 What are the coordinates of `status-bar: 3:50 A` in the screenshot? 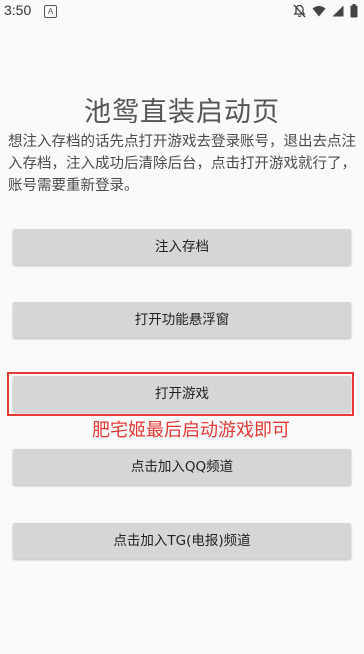 It's located at (182, 12).